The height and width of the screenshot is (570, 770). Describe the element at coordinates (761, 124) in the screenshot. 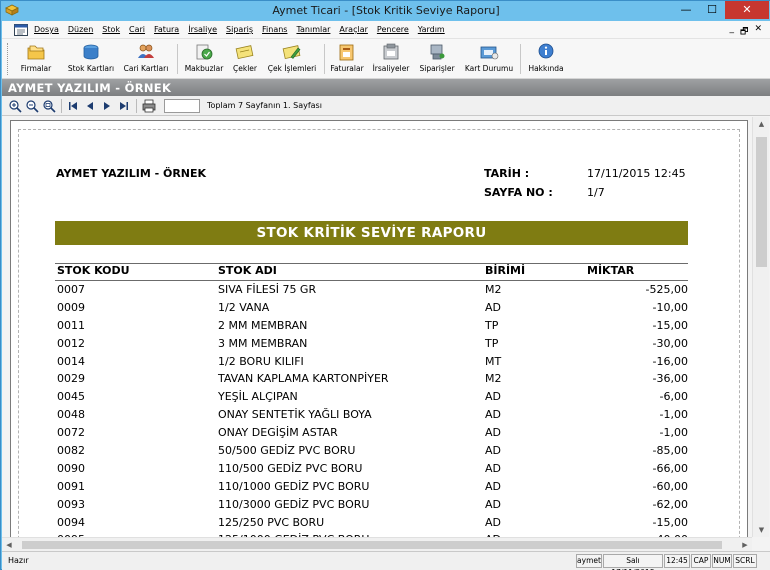

I see `scroll-up-arrow-icon: ▲` at that location.